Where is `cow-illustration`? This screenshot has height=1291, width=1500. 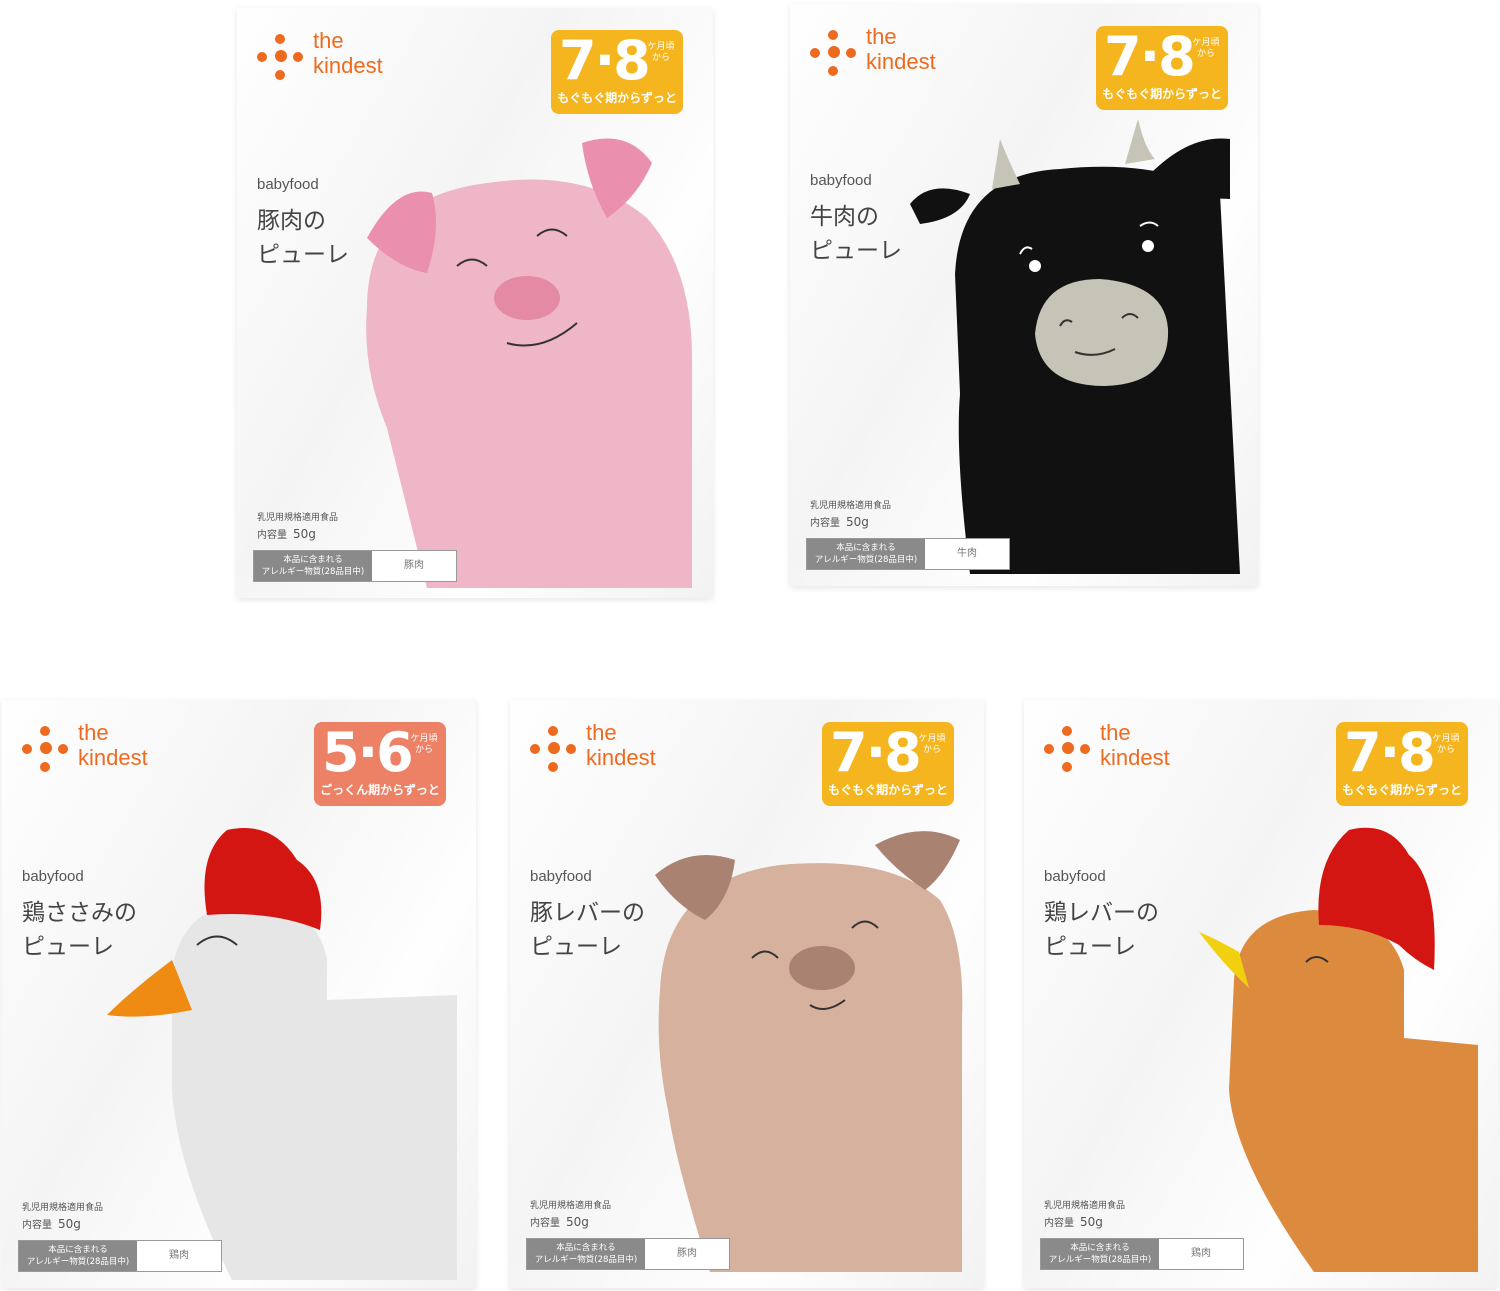 cow-illustration is located at coordinates (1075, 346).